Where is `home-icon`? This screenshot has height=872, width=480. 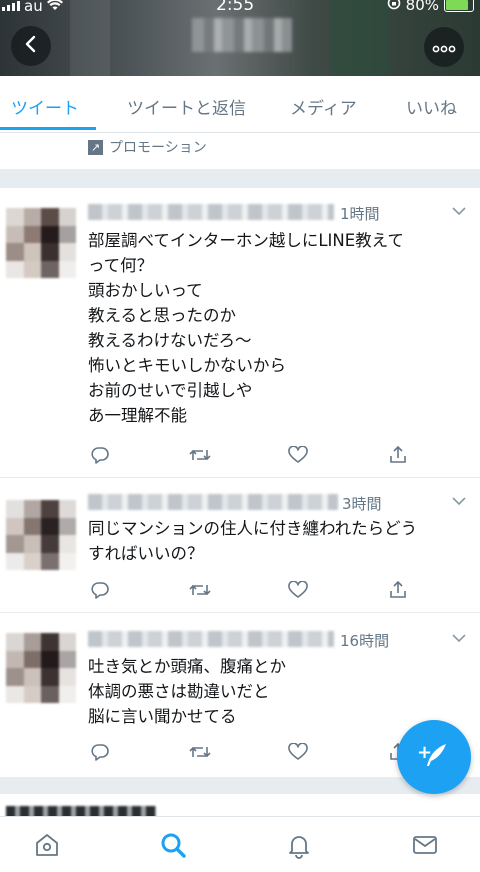 home-icon is located at coordinates (47, 845).